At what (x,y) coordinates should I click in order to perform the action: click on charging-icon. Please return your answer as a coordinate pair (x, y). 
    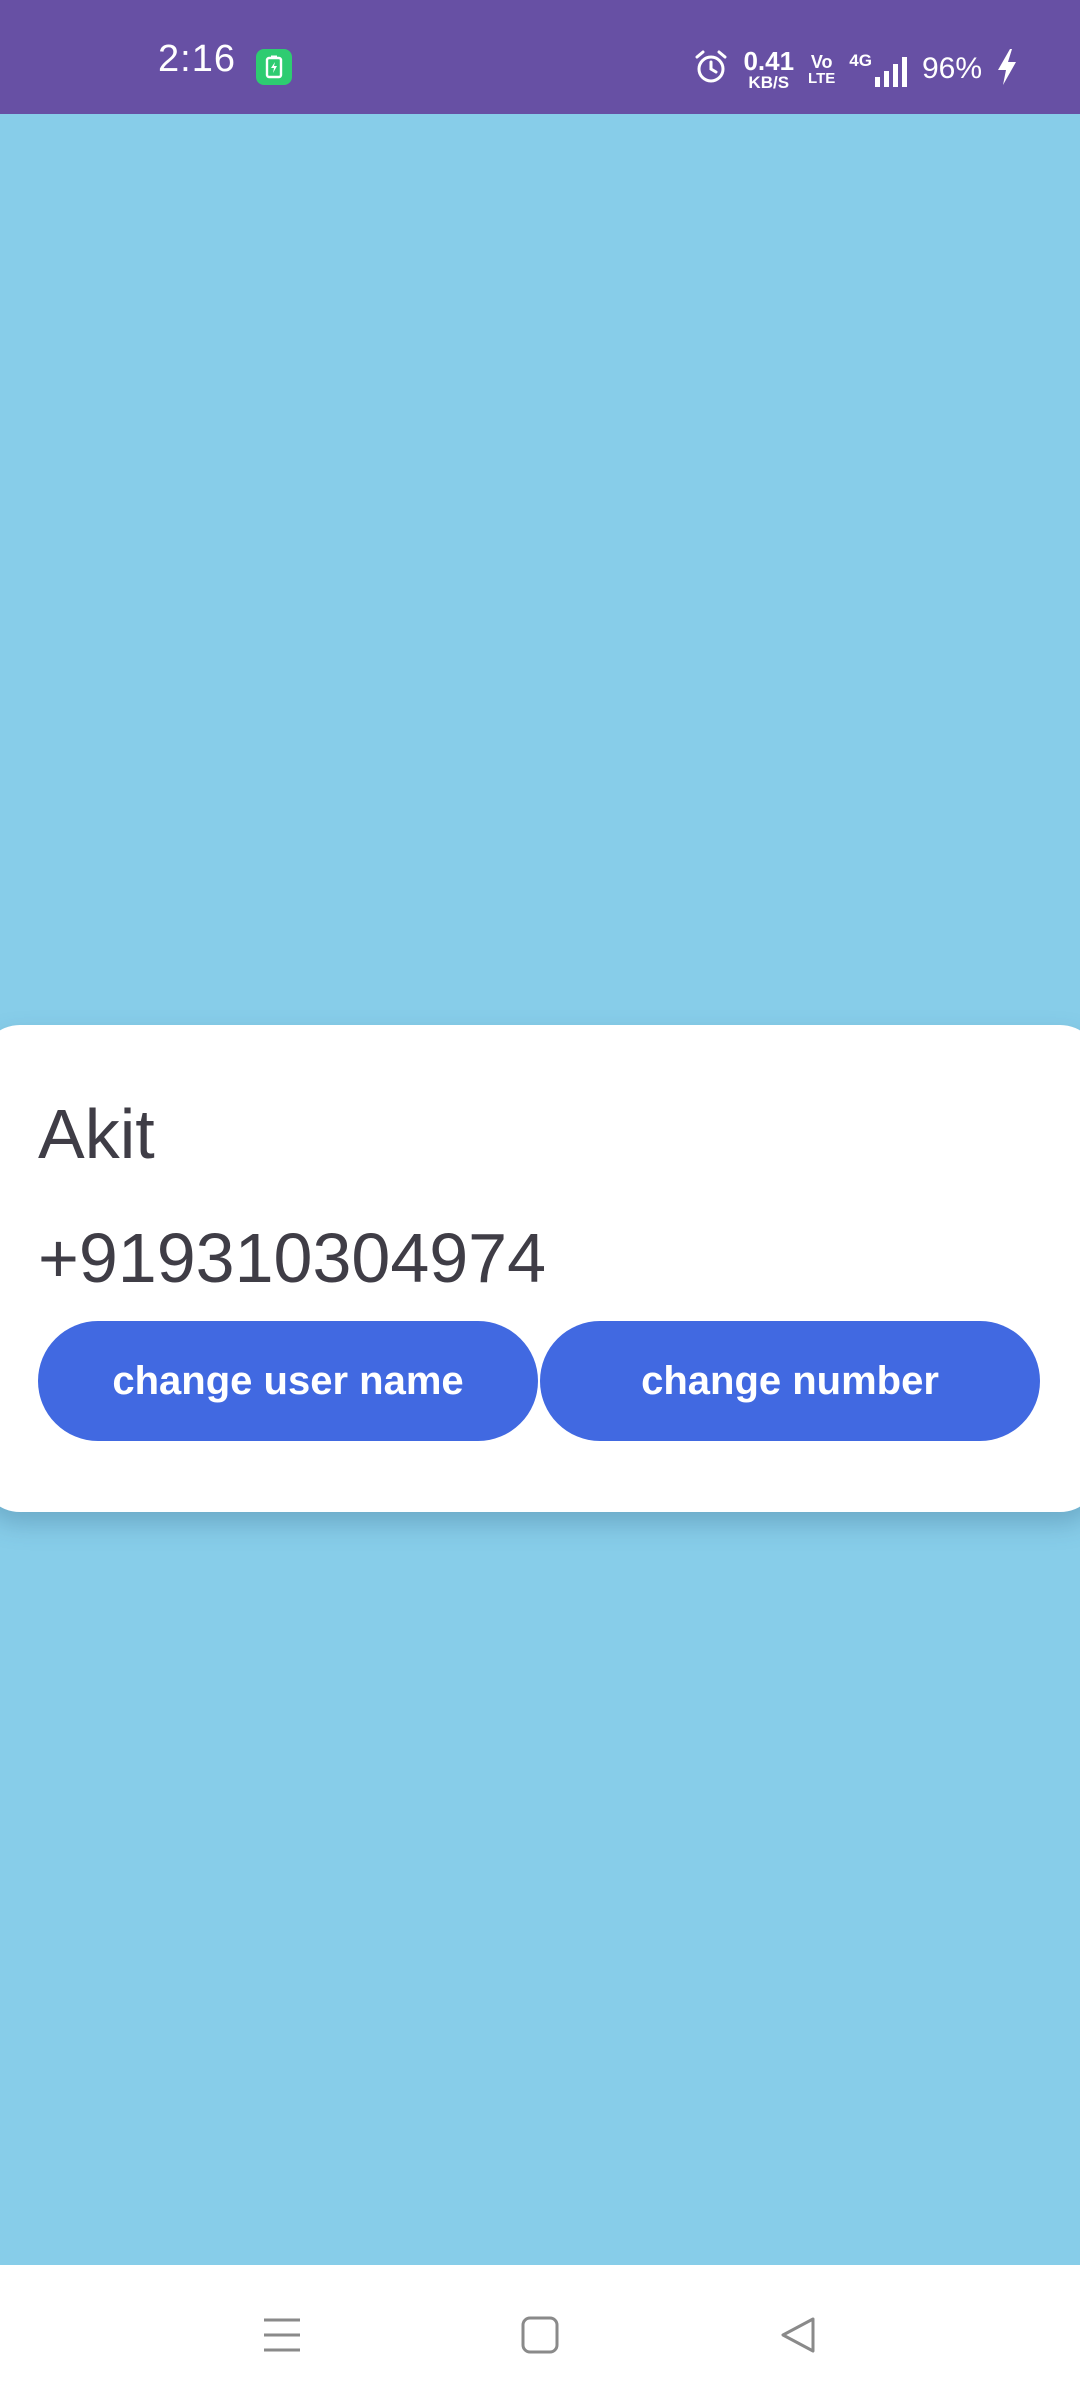
    Looking at the image, I should click on (1007, 69).